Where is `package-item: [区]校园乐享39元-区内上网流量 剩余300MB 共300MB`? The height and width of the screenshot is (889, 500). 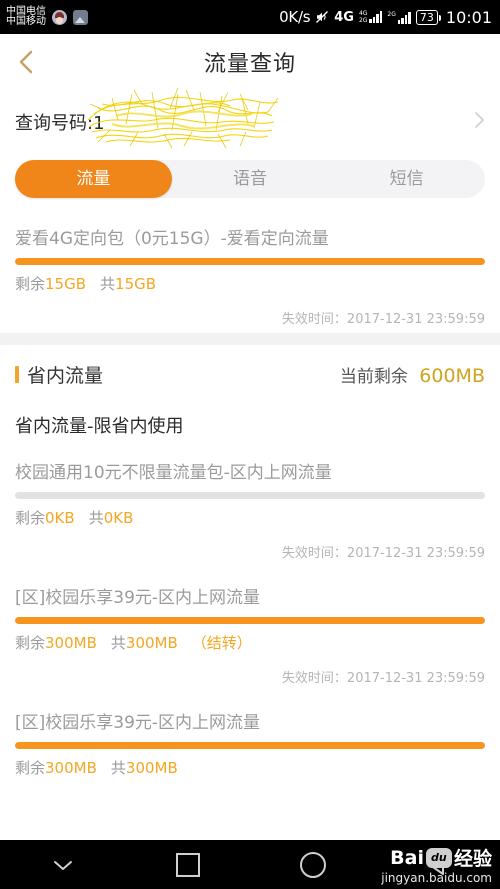
package-item: [区]校园乐享39元-区内上网流量 剩余300MB 共300MB is located at coordinates (250, 735).